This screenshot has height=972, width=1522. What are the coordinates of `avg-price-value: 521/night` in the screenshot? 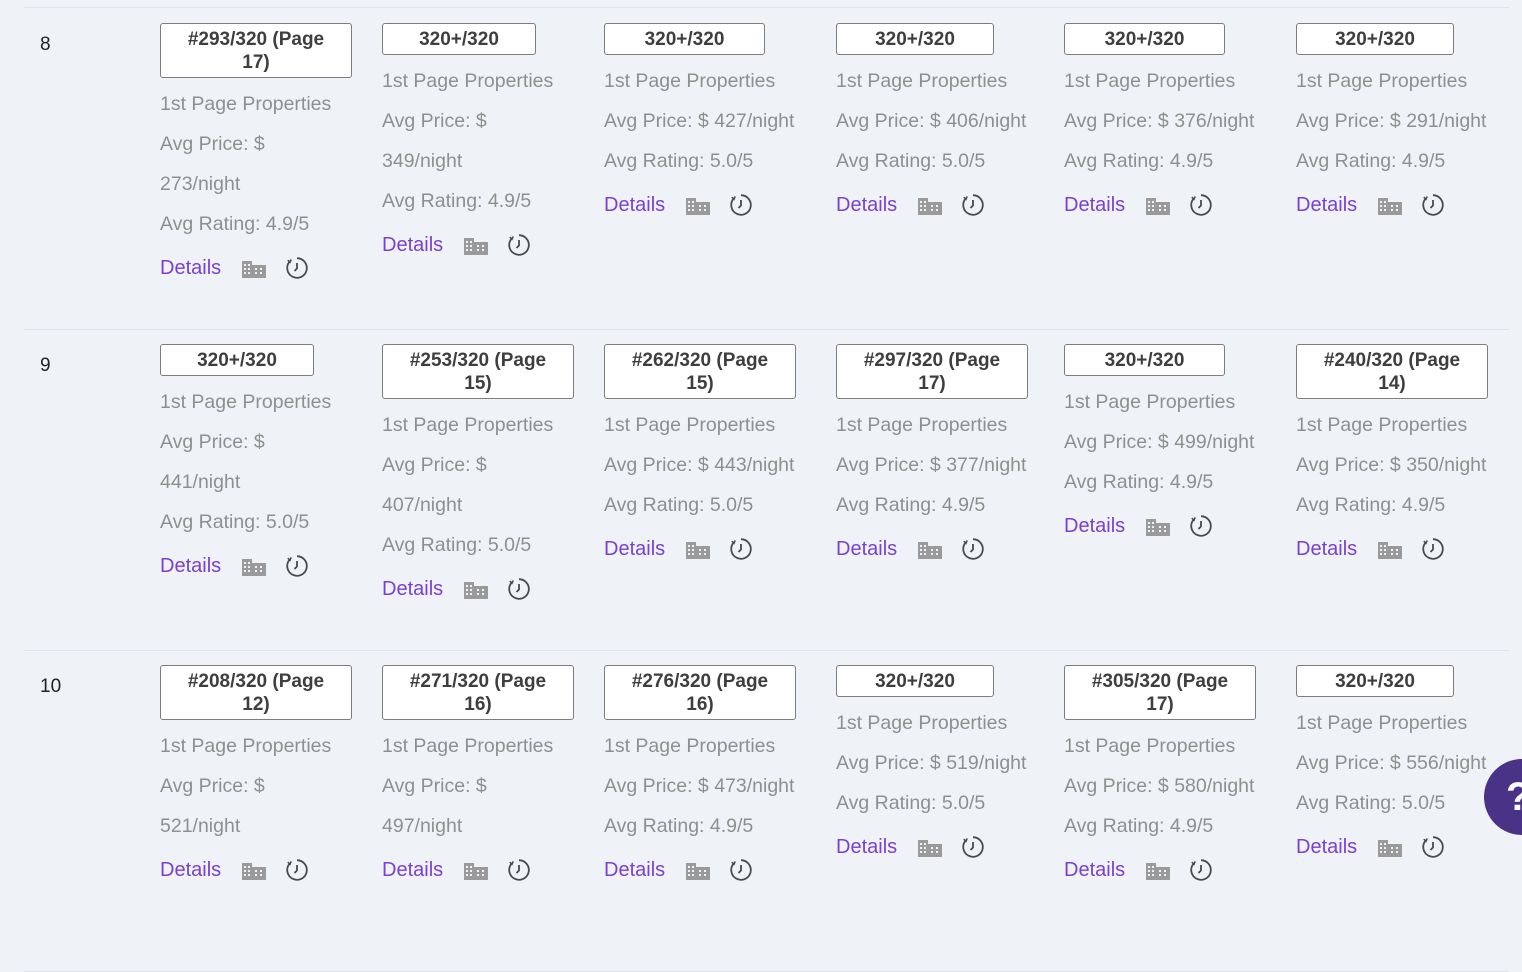 It's located at (200, 826).